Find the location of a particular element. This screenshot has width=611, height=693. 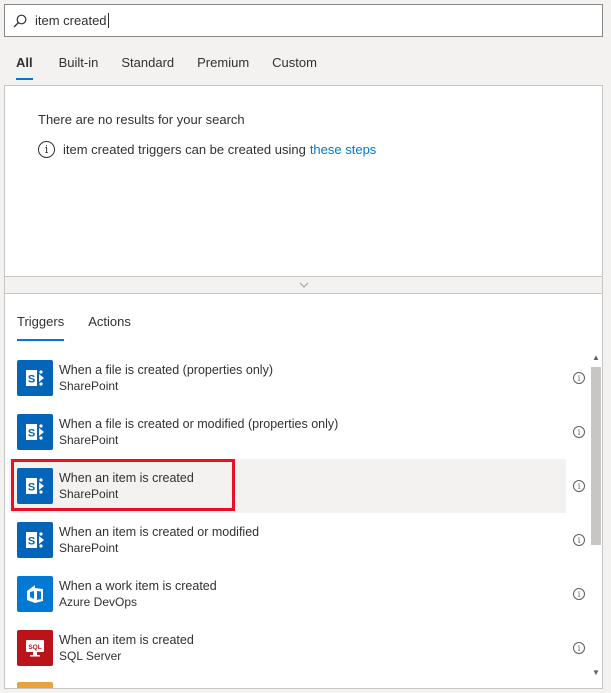

operation-tabs: Triggers Actions is located at coordinates (86, 327).